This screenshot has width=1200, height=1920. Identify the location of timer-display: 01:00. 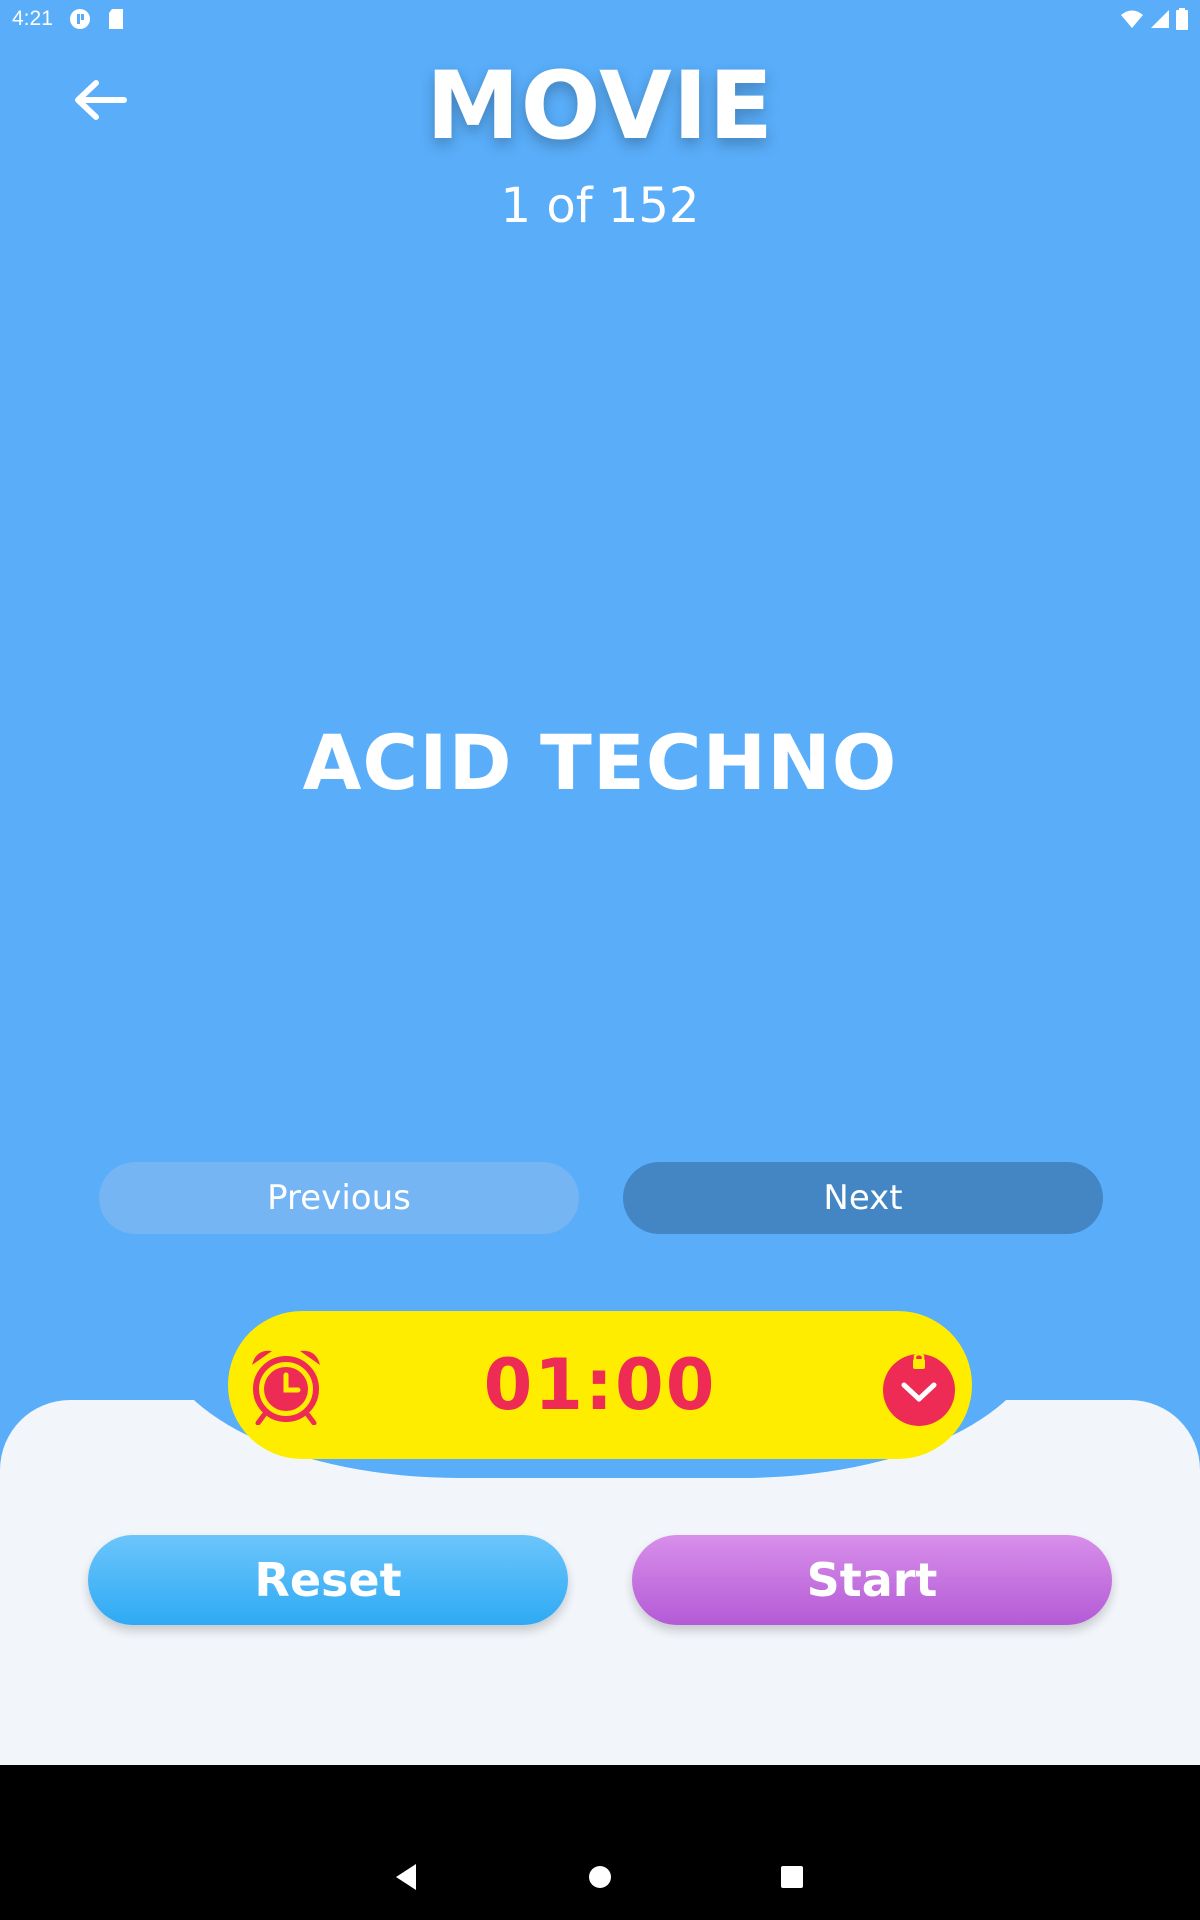
(600, 1385).